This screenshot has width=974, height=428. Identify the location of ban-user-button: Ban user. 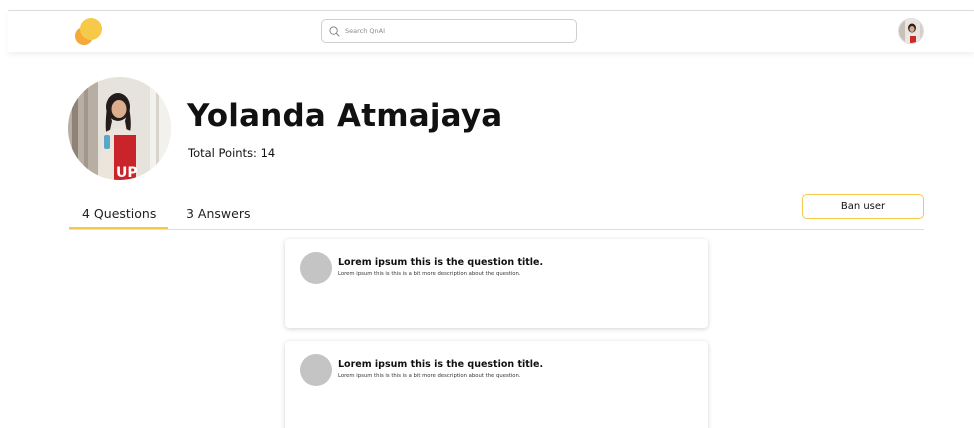
(863, 206).